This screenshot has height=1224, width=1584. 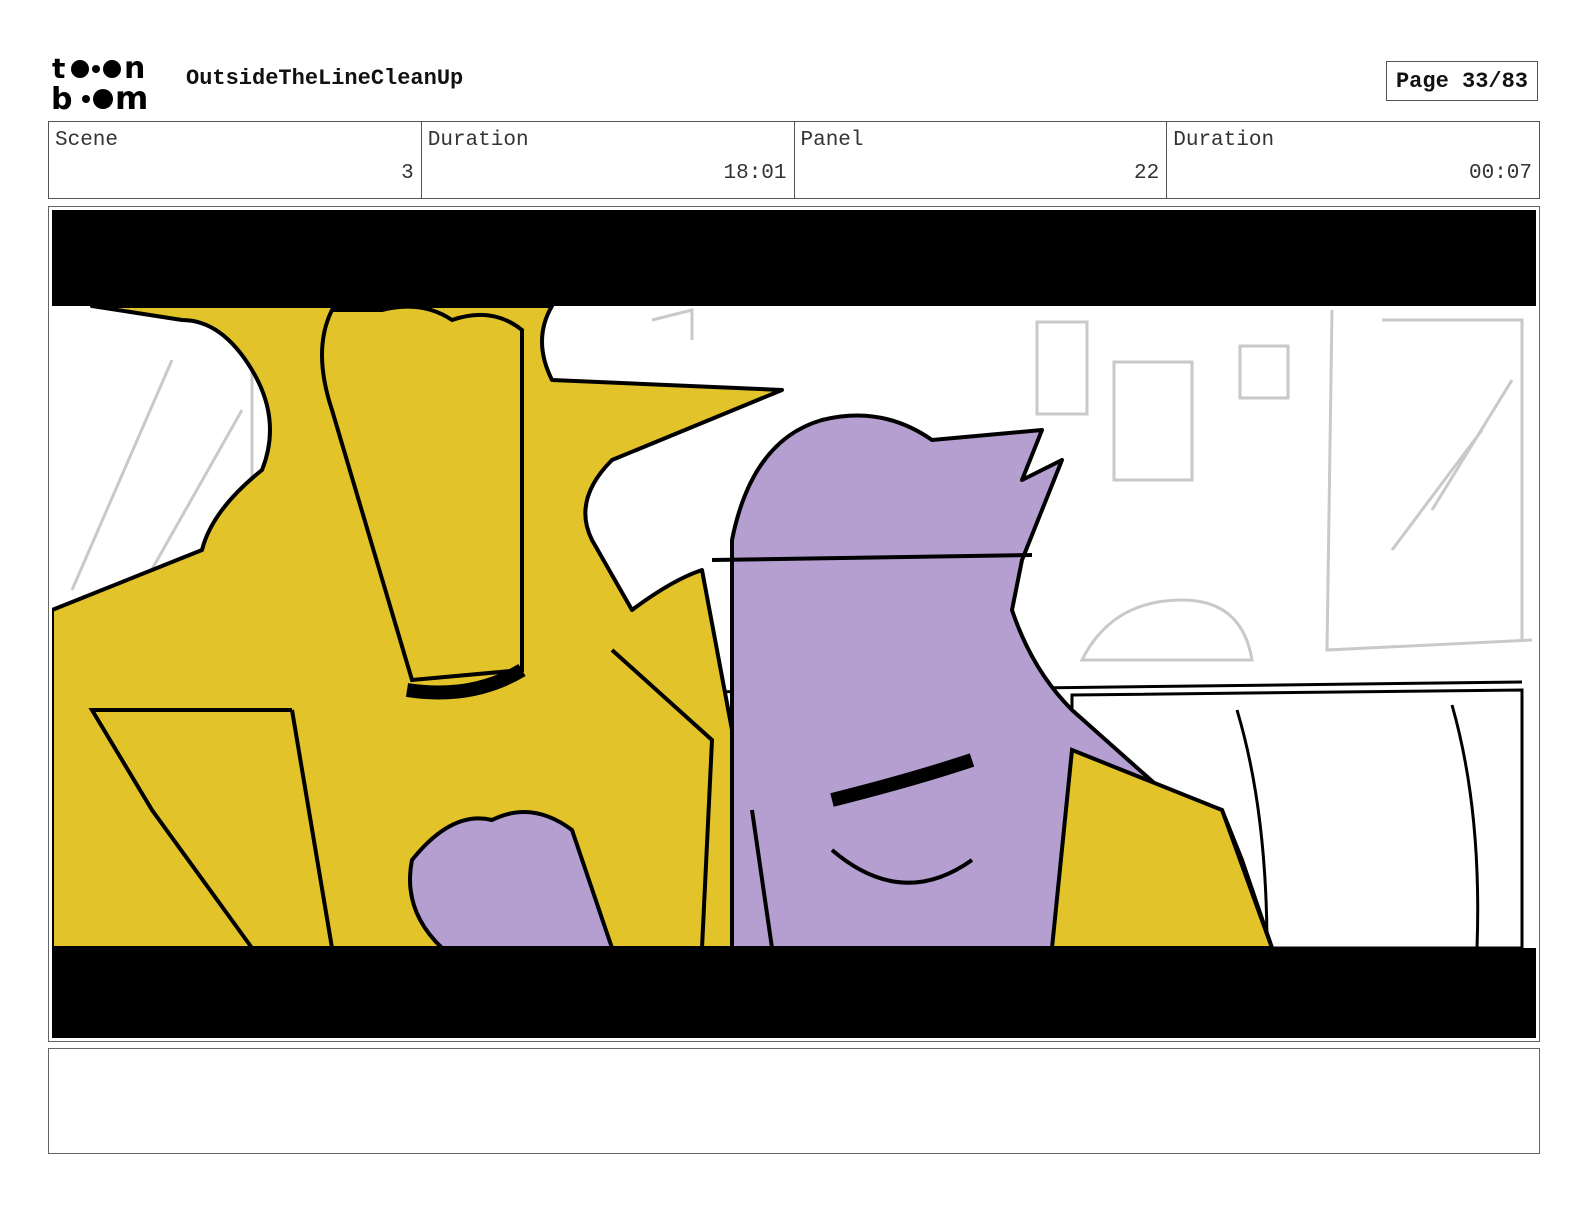 What do you see at coordinates (325, 78) in the screenshot?
I see `project-title: OutsideTheLineCleanUp` at bounding box center [325, 78].